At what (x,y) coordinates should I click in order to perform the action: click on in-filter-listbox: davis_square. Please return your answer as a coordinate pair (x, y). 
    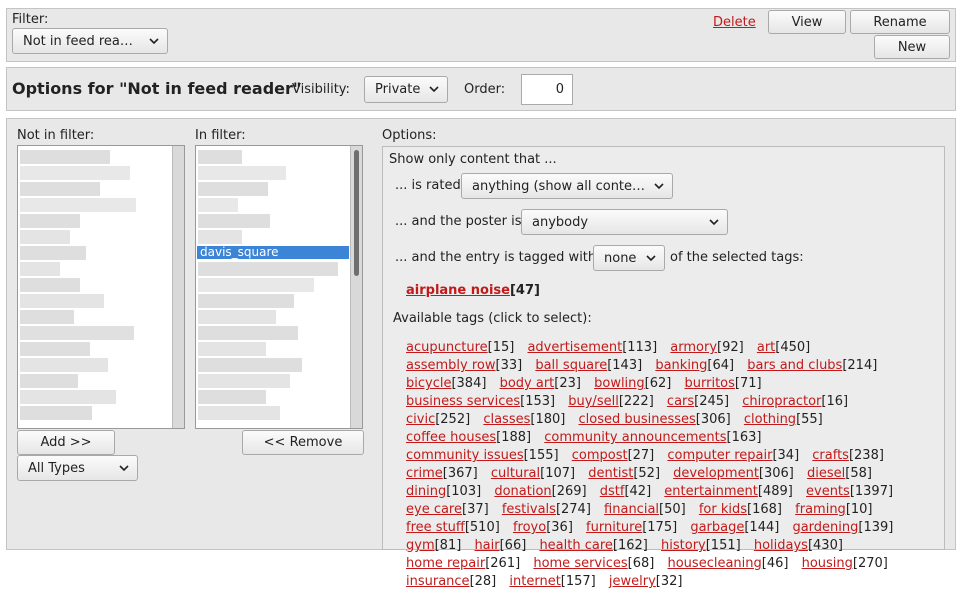
    Looking at the image, I should click on (279, 287).